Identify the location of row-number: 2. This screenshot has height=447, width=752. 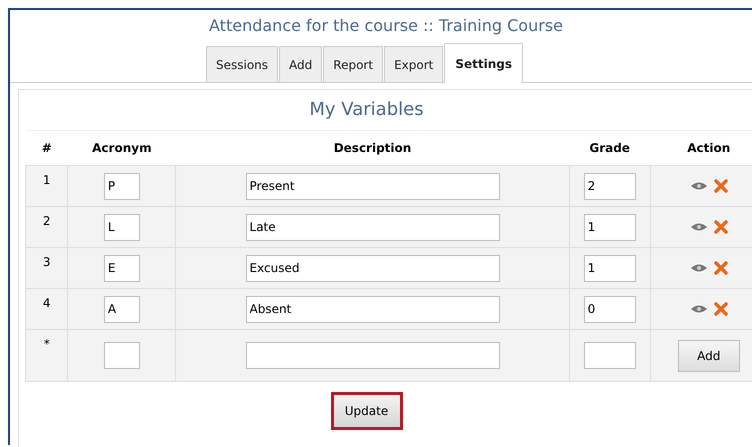
(46, 221).